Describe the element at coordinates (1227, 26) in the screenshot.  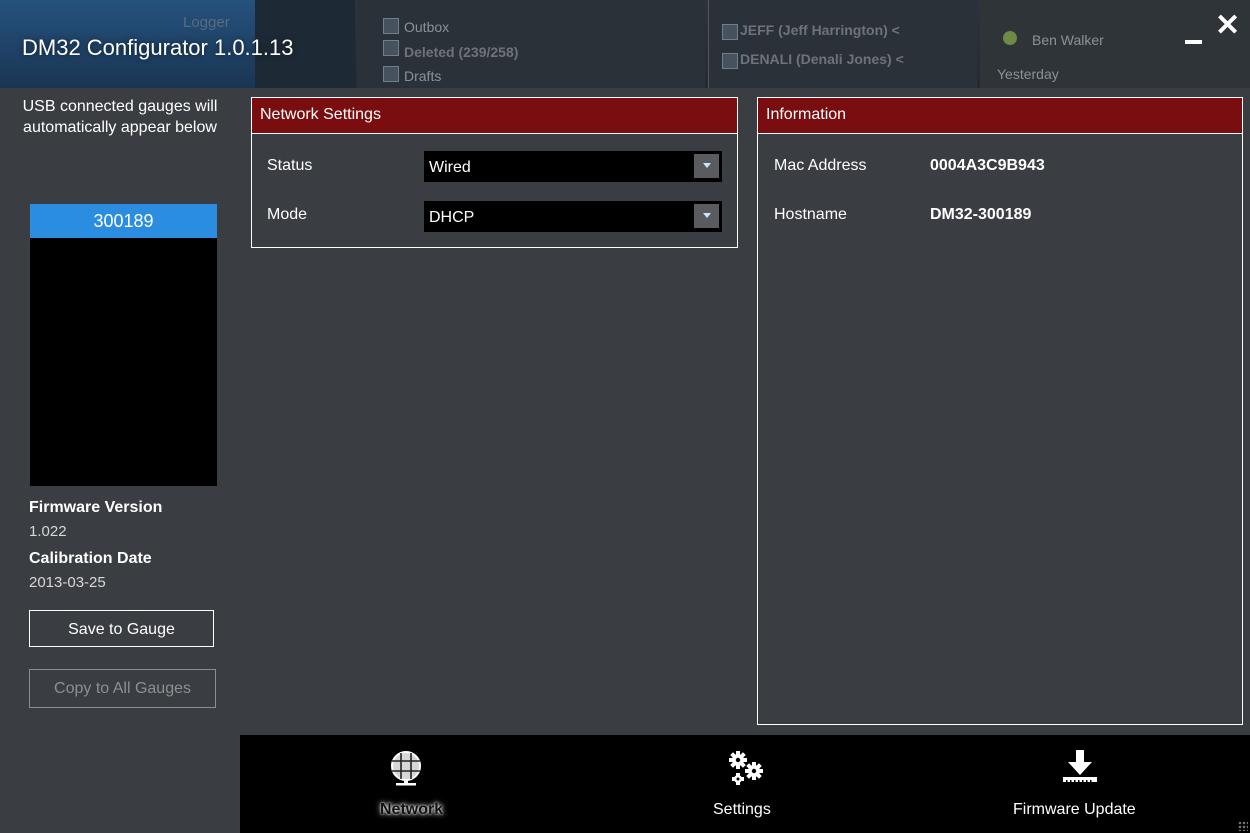
I see `close-button: ✕` at that location.